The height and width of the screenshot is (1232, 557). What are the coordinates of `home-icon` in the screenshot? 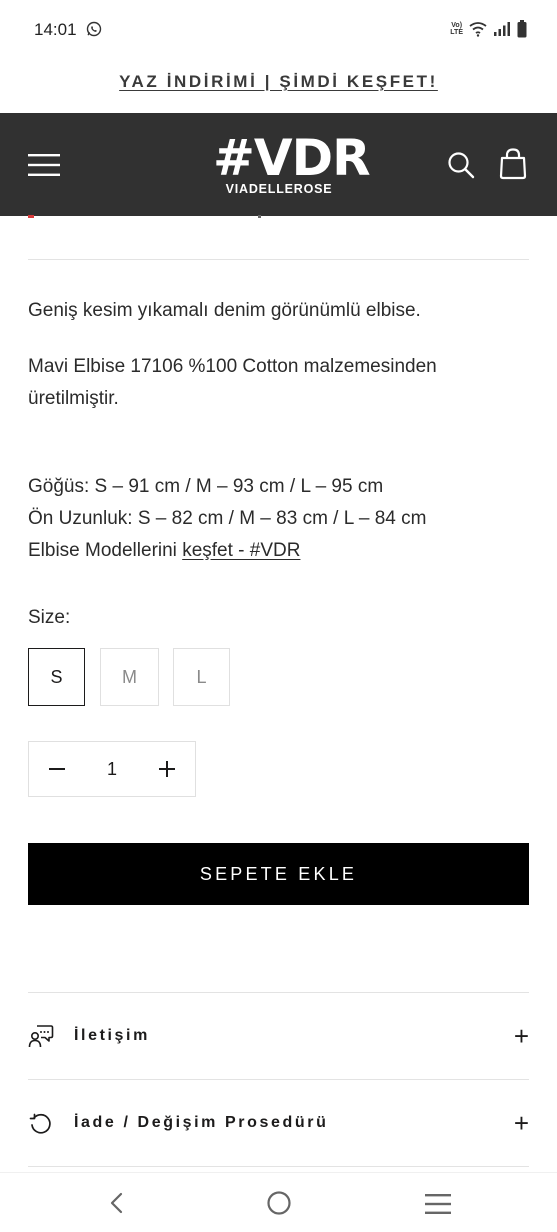 It's located at (279, 1203).